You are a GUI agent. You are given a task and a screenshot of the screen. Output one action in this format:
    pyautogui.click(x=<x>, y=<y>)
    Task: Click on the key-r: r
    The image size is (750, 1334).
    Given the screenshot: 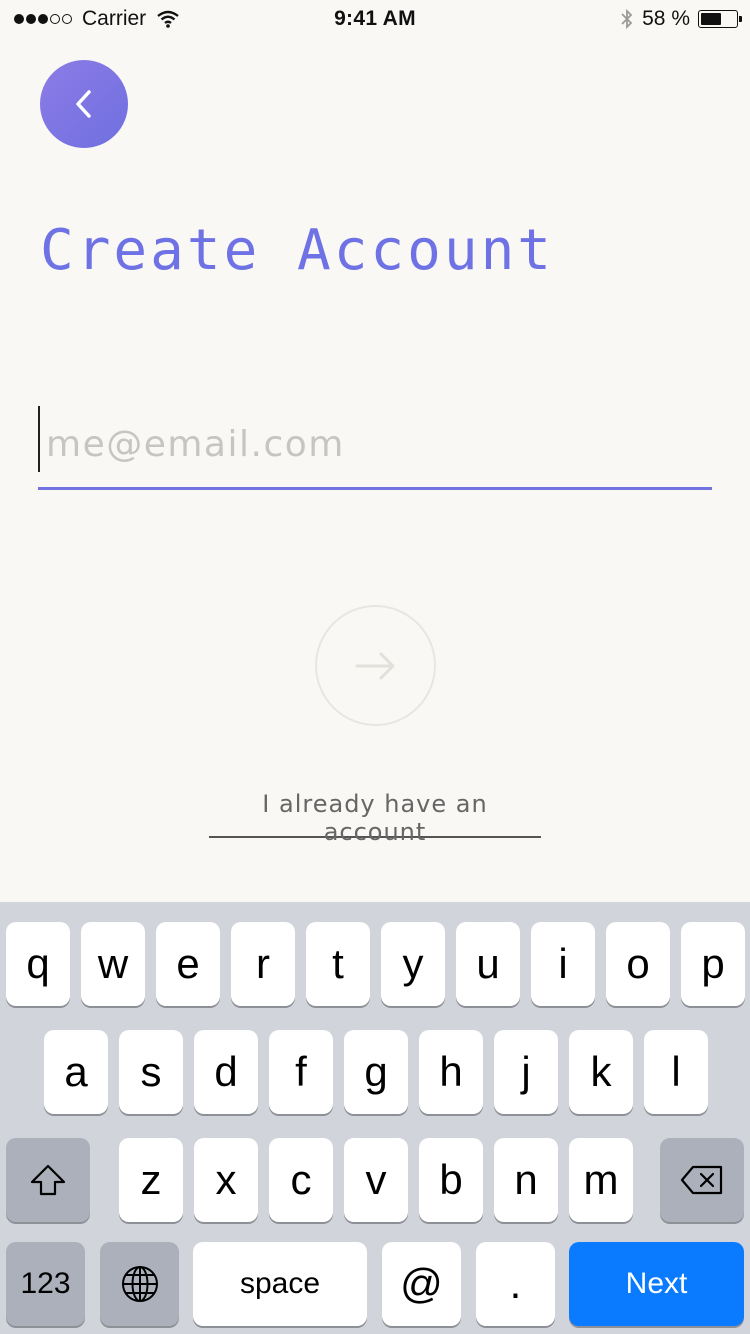 What is the action you would take?
    pyautogui.click(x=263, y=964)
    